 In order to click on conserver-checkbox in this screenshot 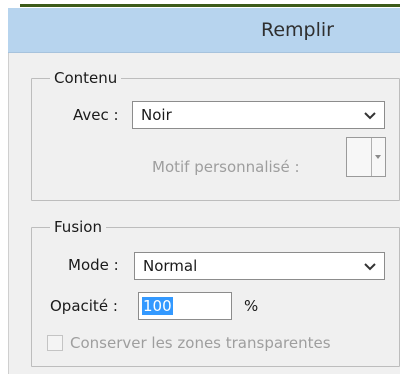, I will do `click(55, 343)`.